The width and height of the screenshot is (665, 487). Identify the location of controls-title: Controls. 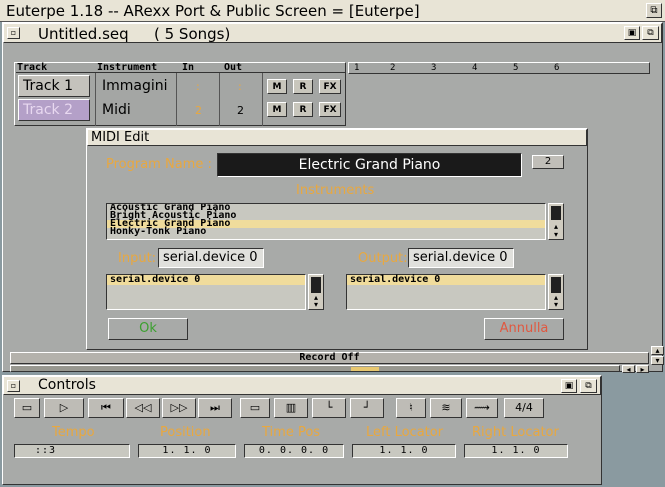
(67, 385).